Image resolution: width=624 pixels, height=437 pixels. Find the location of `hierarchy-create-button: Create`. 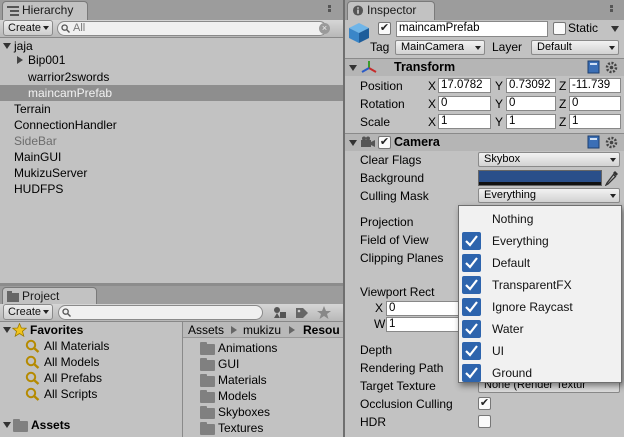

hierarchy-create-button: Create is located at coordinates (28, 28).